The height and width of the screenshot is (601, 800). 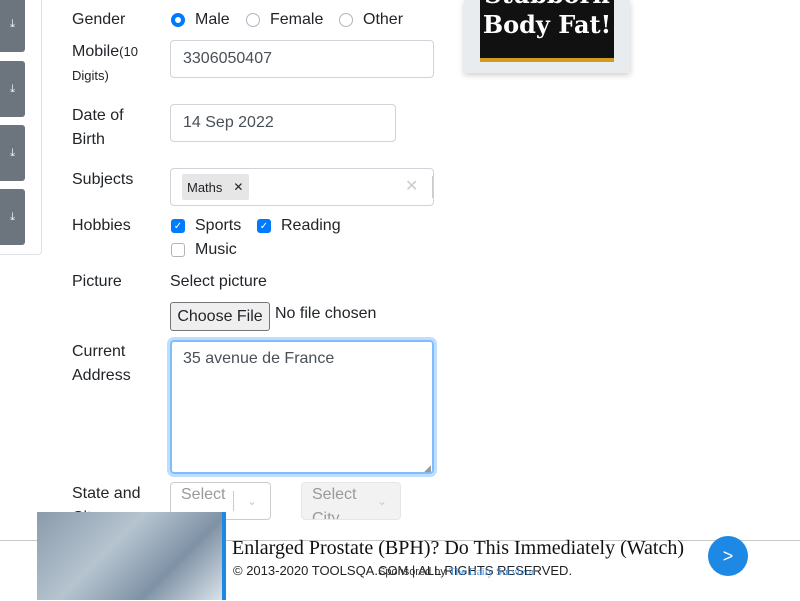 What do you see at coordinates (103, 179) in the screenshot?
I see `subjects-label: Subjects` at bounding box center [103, 179].